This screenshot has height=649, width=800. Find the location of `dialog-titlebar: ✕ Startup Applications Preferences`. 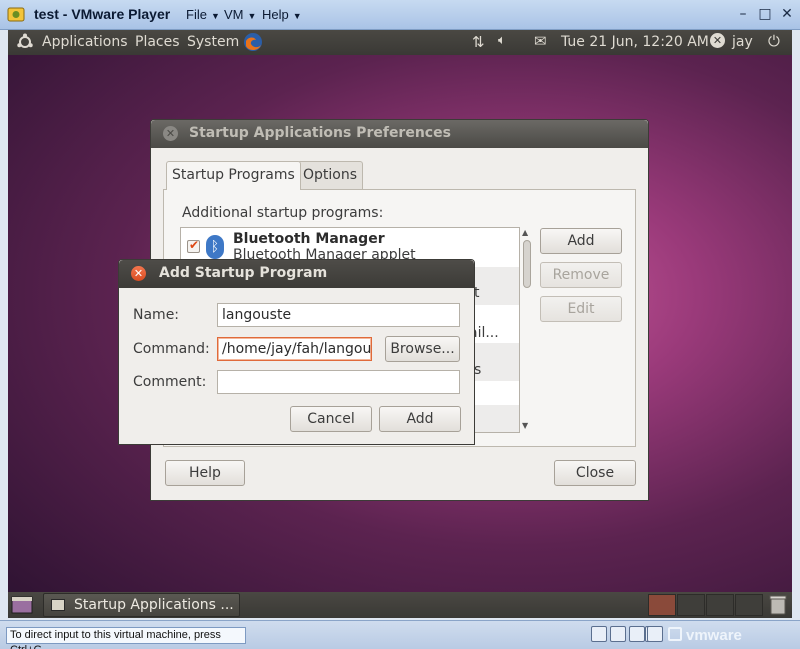

dialog-titlebar: ✕ Startup Applications Preferences is located at coordinates (399, 134).